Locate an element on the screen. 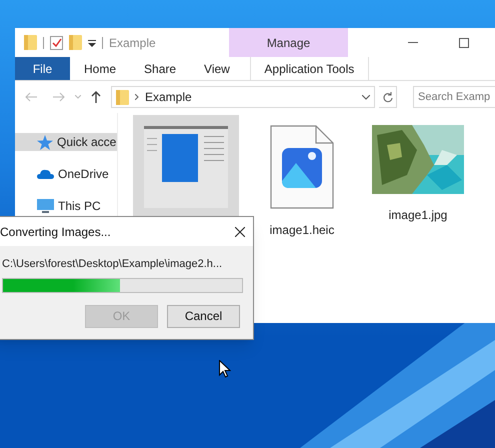 The width and height of the screenshot is (495, 448). nav-item: OneDrive is located at coordinates (66, 174).